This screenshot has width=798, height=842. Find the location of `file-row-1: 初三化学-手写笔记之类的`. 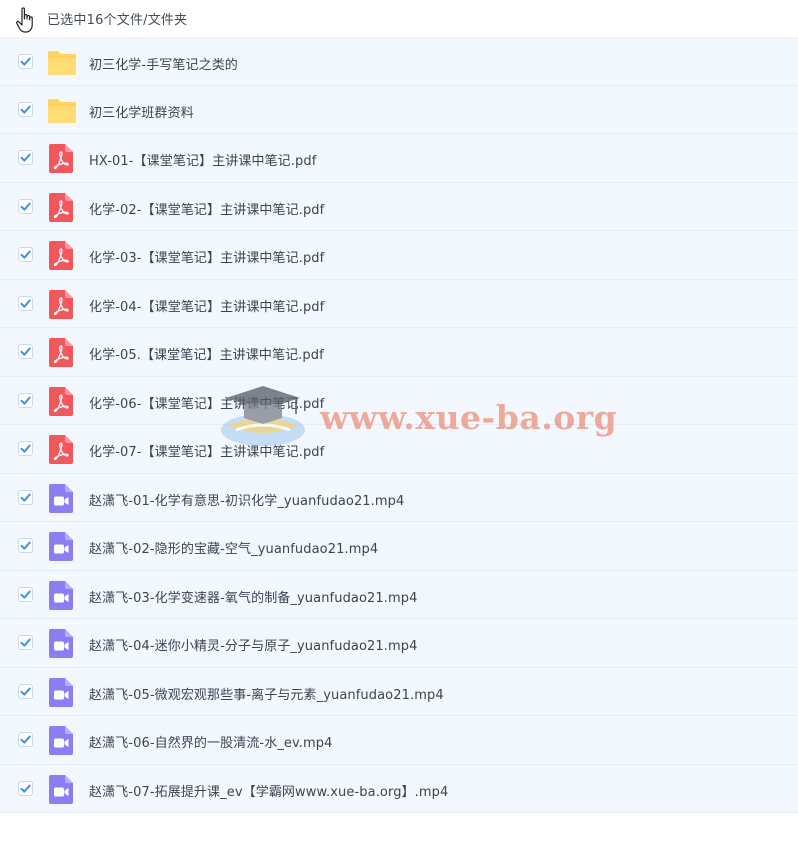

file-row-1: 初三化学-手写笔记之类的 is located at coordinates (399, 61).